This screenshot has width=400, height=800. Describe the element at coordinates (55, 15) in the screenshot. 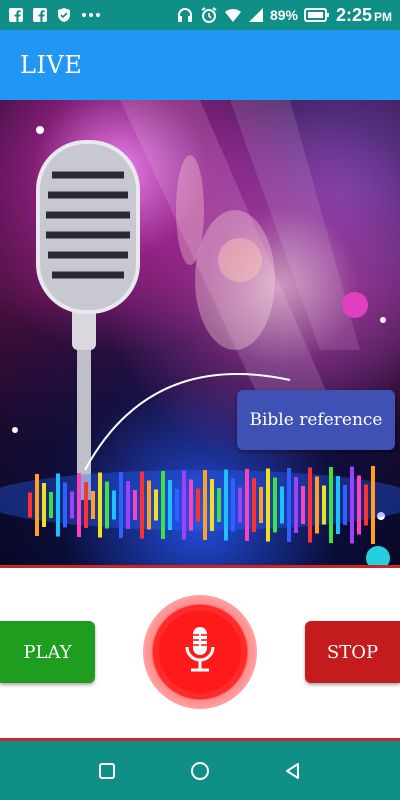

I see `status-left-icons` at that location.